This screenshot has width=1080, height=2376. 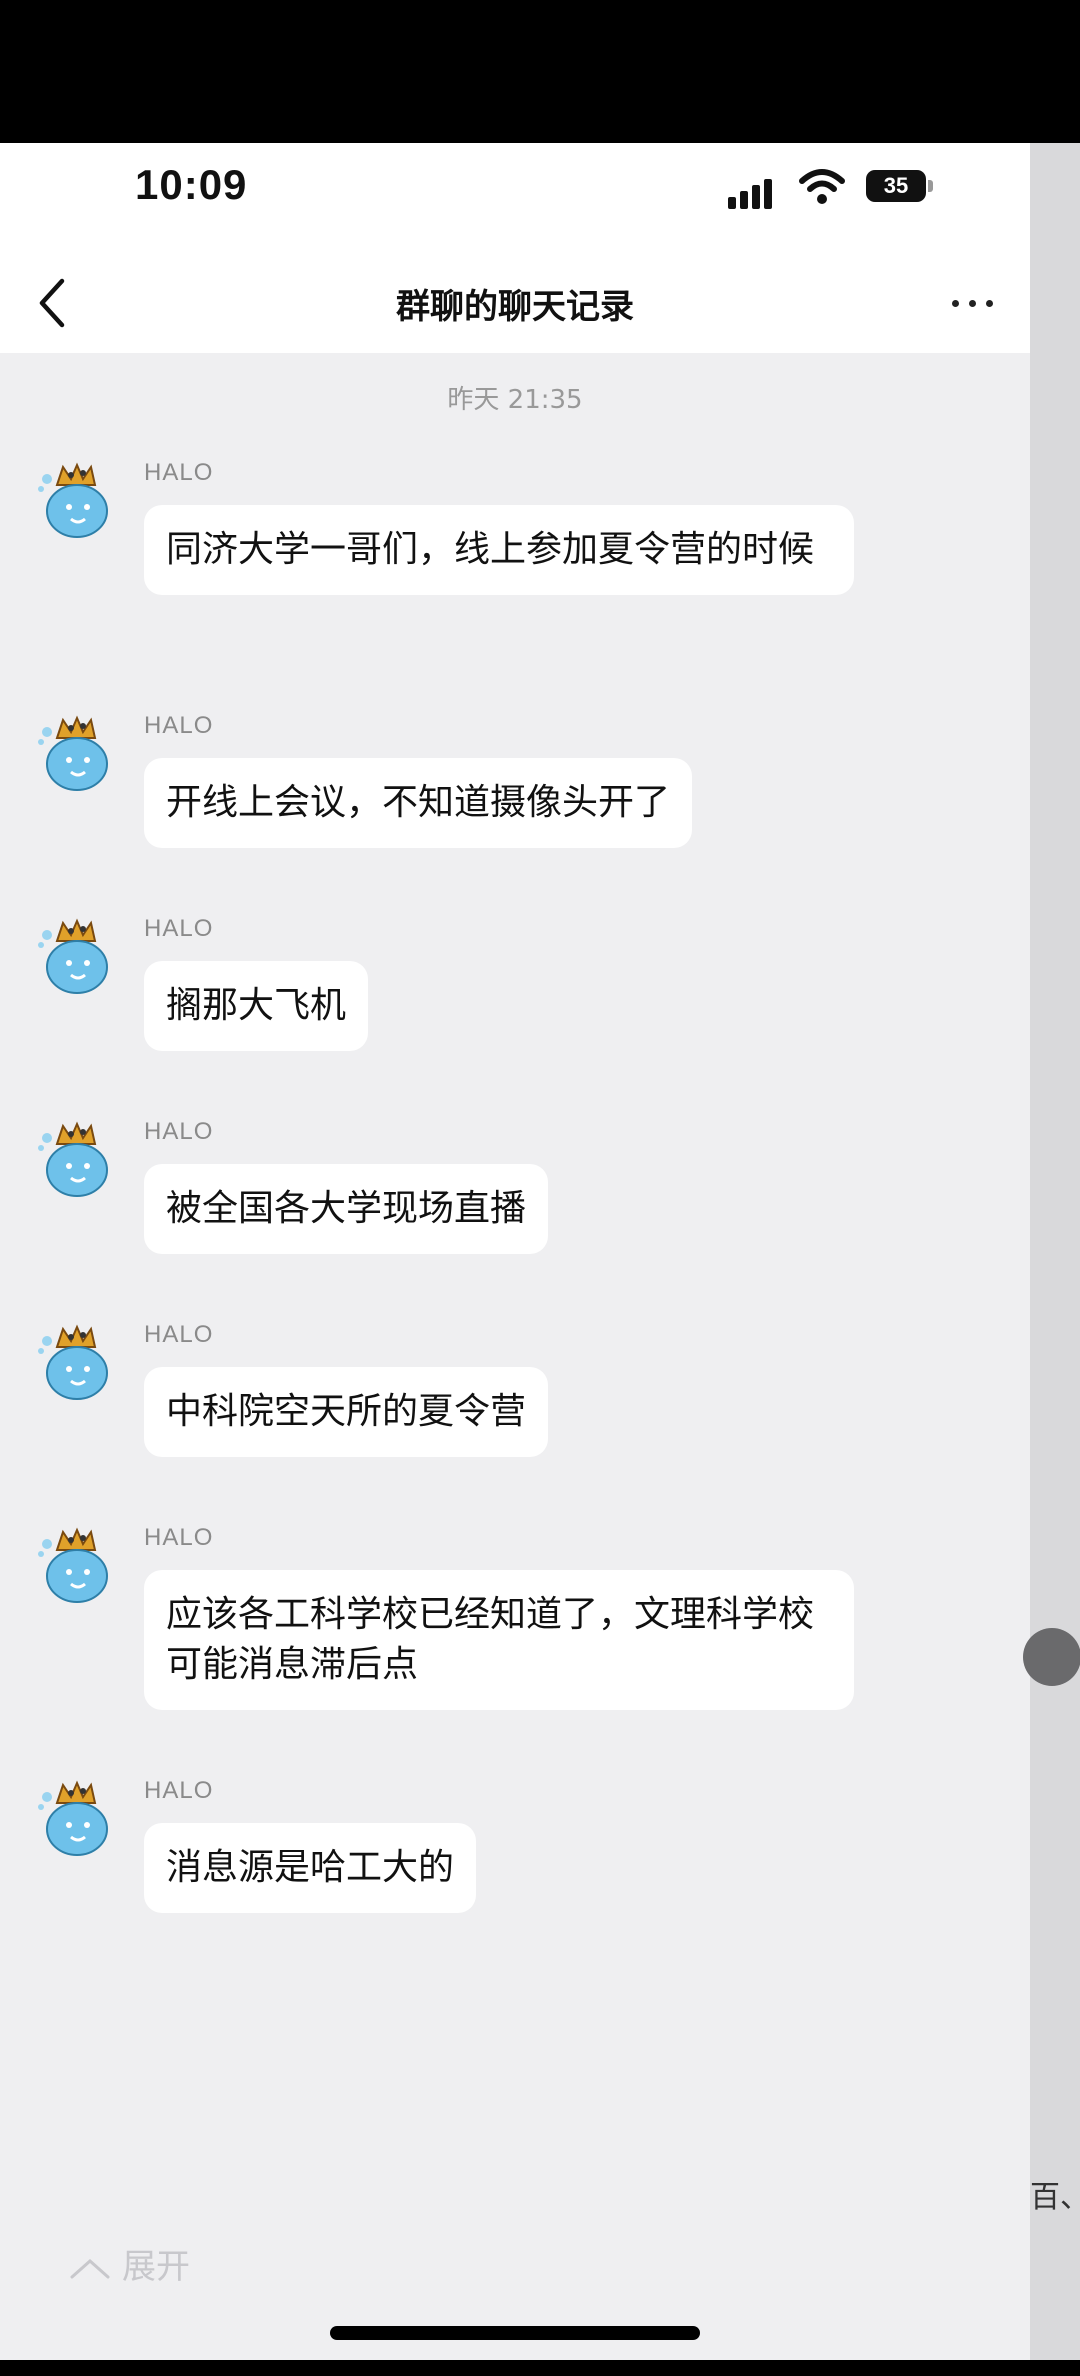 What do you see at coordinates (90, 2268) in the screenshot?
I see `chevron-up-icon` at bounding box center [90, 2268].